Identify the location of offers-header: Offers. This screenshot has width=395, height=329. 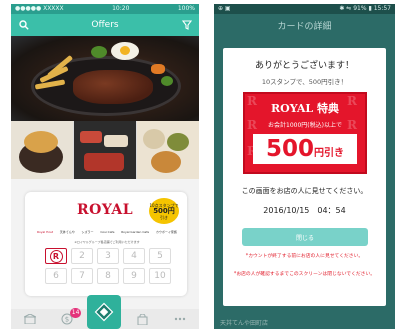
(105, 25).